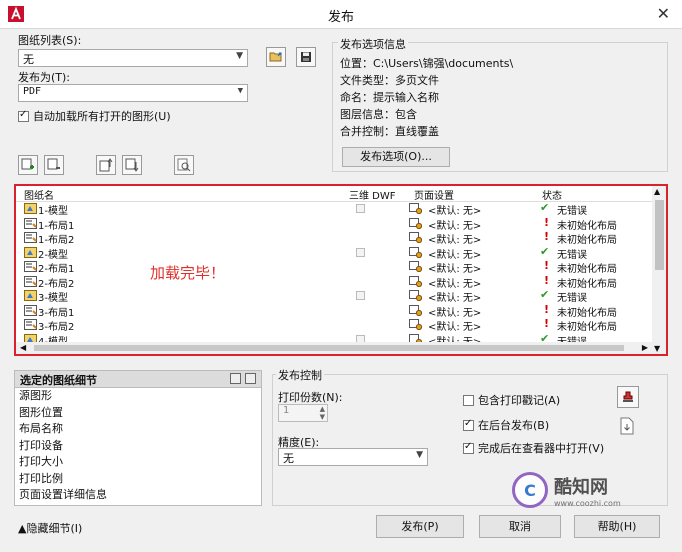 Image resolution: width=682 pixels, height=552 pixels. What do you see at coordinates (506, 425) in the screenshot?
I see `background-publish-checkbox: 在后台发布(B)` at bounding box center [506, 425].